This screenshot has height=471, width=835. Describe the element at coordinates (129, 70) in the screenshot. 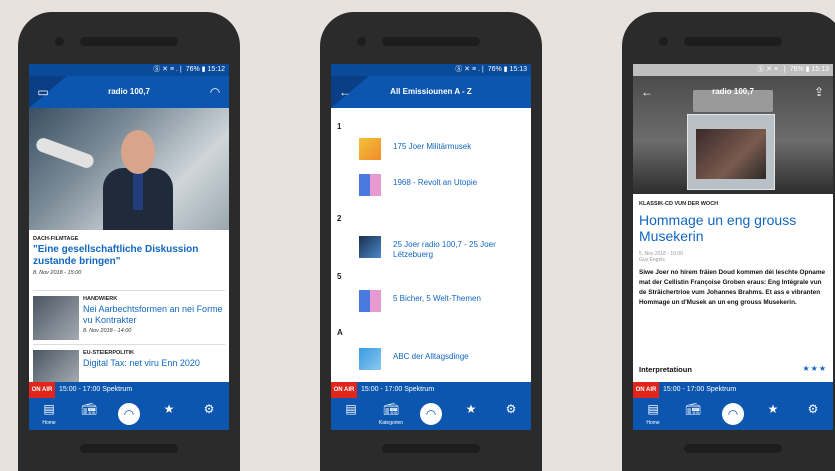

I see `status-bar: Ⓢ ✕ ≡ .❘ 76% ▮ 15:12` at that location.